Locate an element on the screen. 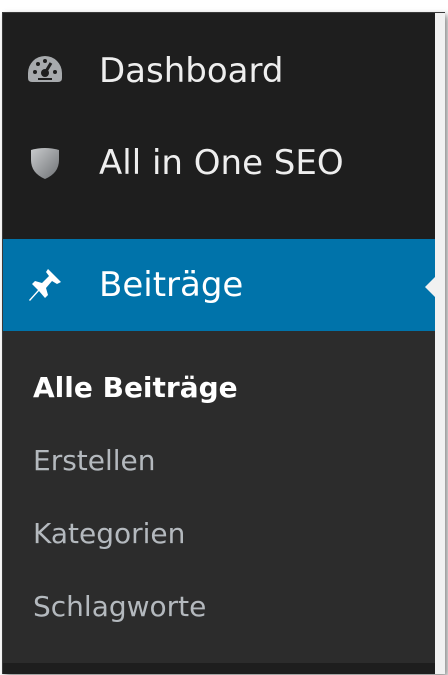  shield-icon is located at coordinates (45, 163).